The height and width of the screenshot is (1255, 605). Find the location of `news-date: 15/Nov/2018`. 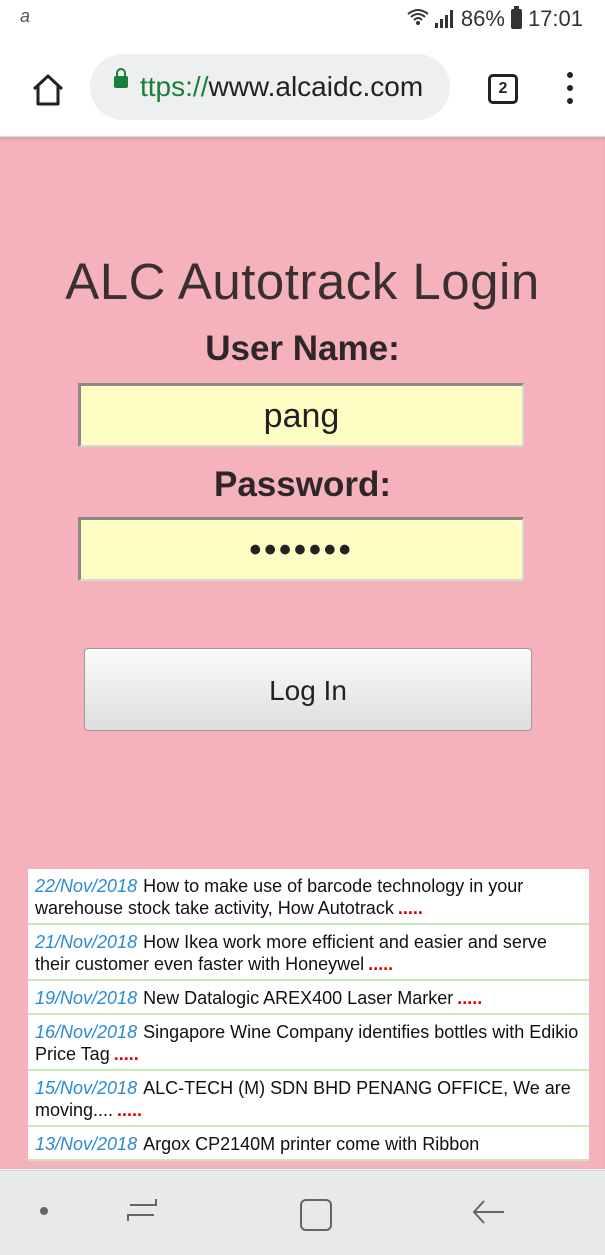

news-date: 15/Nov/2018 is located at coordinates (86, 1088).